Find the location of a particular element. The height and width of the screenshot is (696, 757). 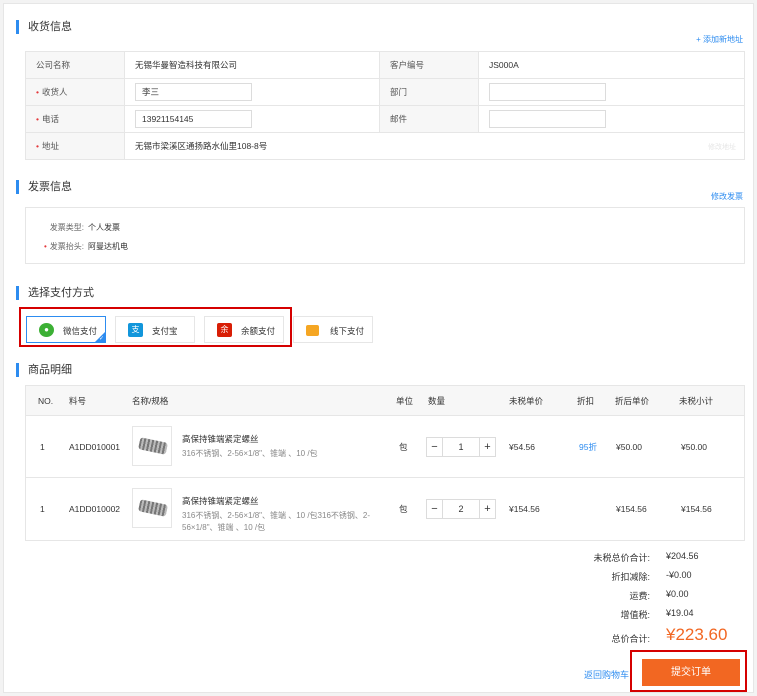

address-label: • 地址 is located at coordinates (75, 146).